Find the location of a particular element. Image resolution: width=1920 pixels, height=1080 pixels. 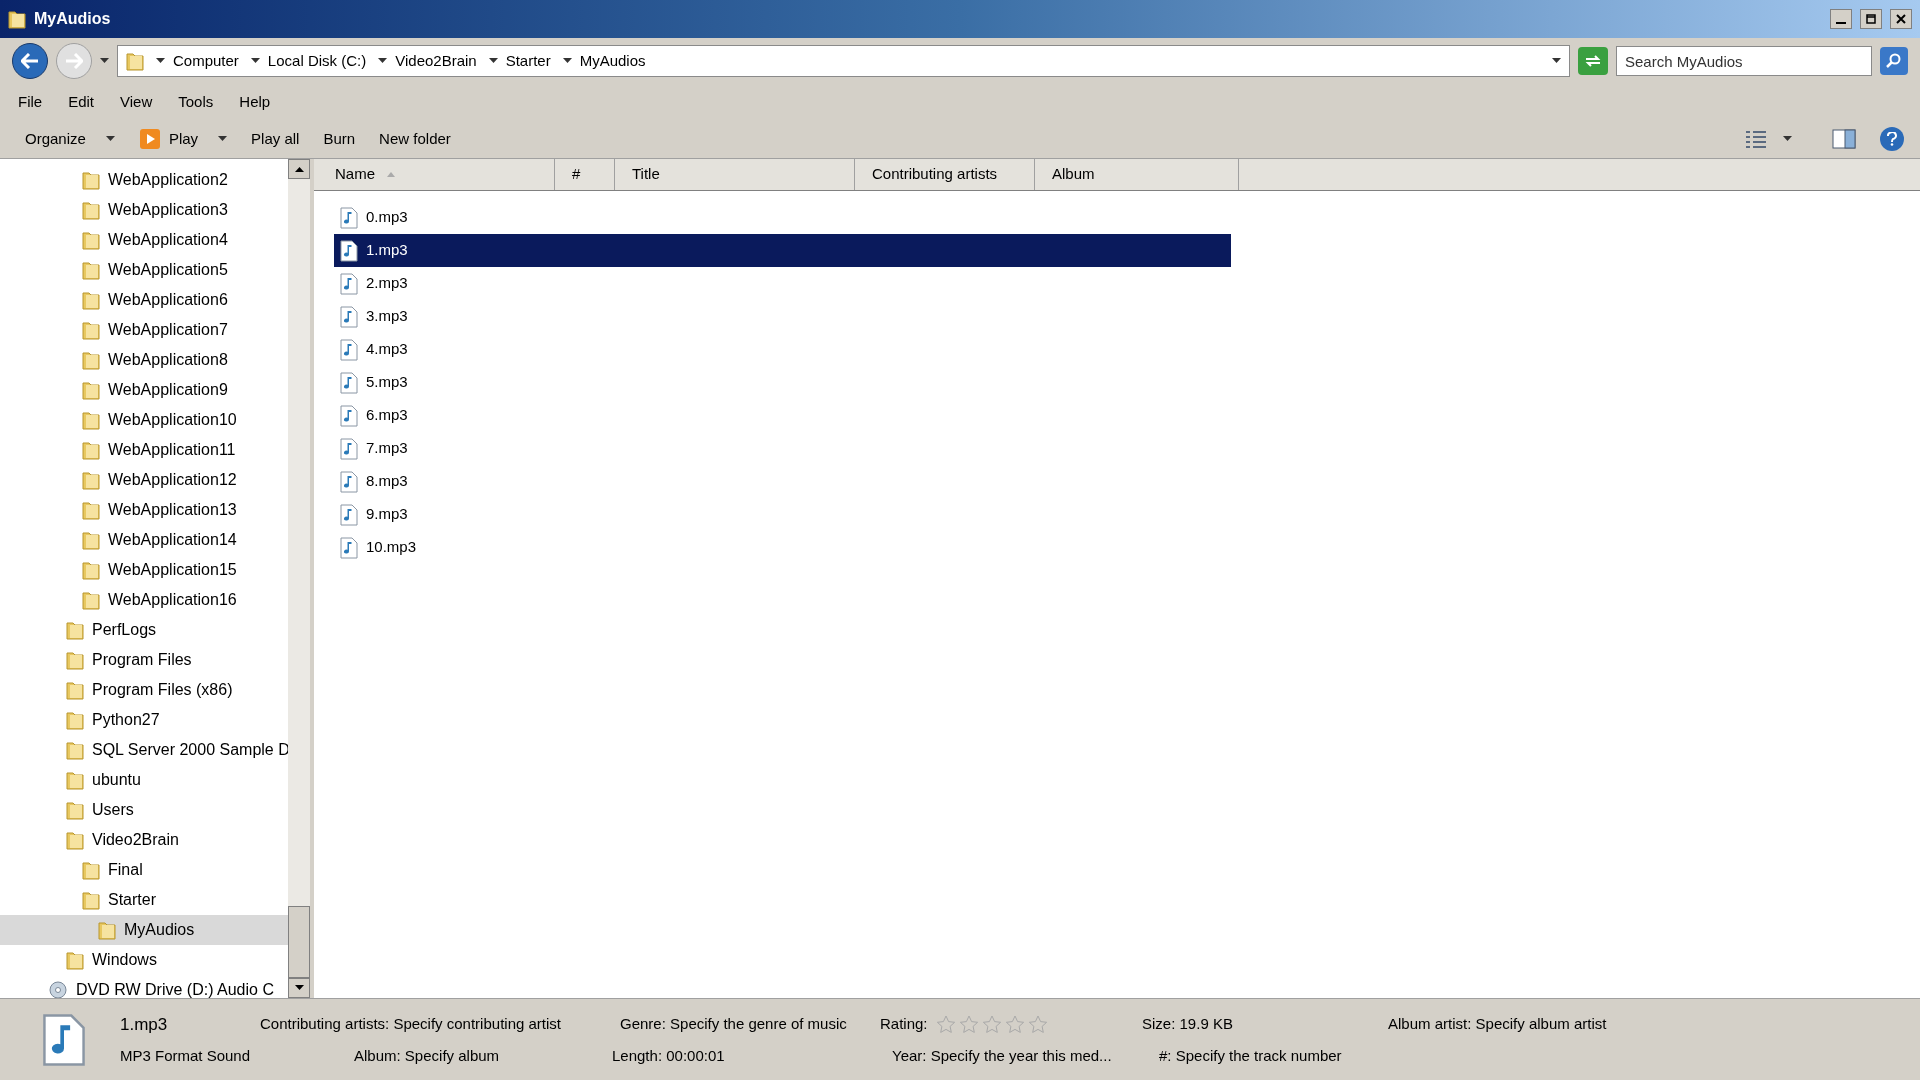

tree-item: Users is located at coordinates (144, 810).